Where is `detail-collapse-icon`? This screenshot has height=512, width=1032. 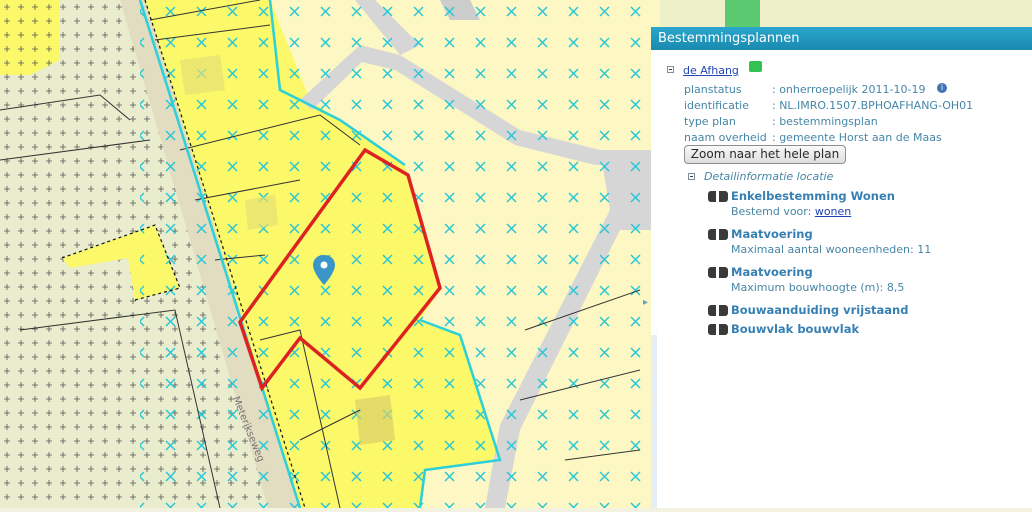
detail-collapse-icon is located at coordinates (691, 176).